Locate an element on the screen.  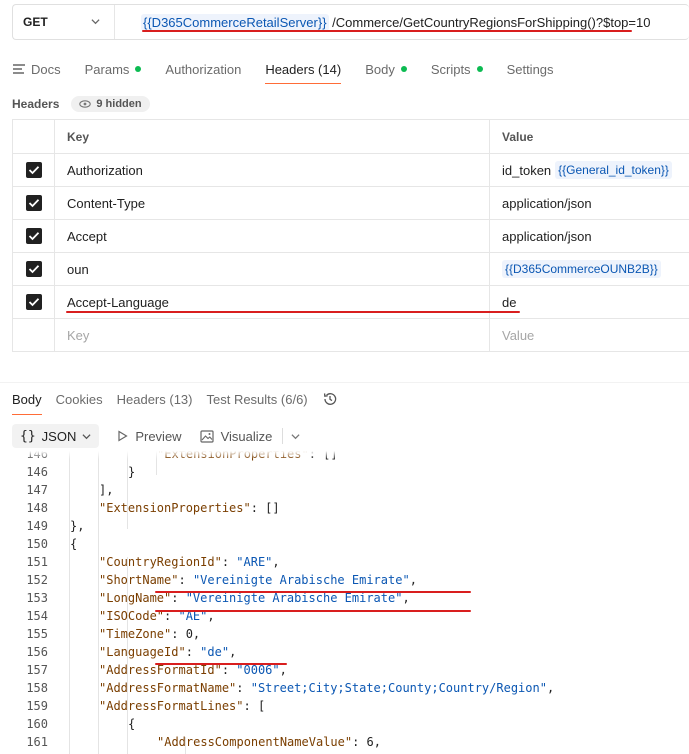
table-row: Accept-Language de is located at coordinates (351, 302).